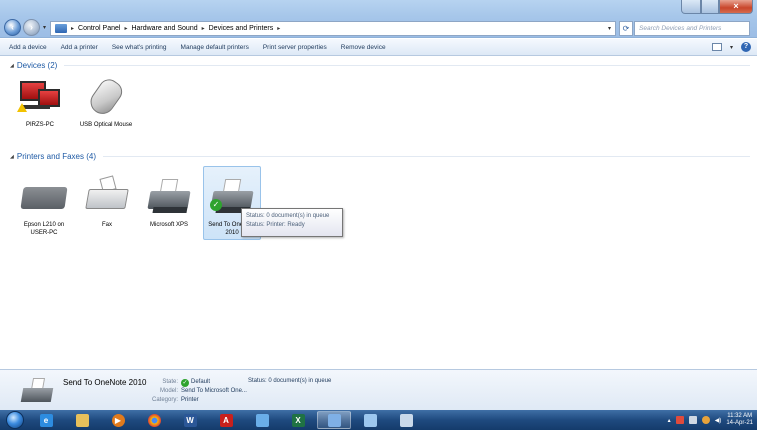  What do you see at coordinates (262, 420) in the screenshot?
I see `taskbar-app-wordpad` at bounding box center [262, 420].